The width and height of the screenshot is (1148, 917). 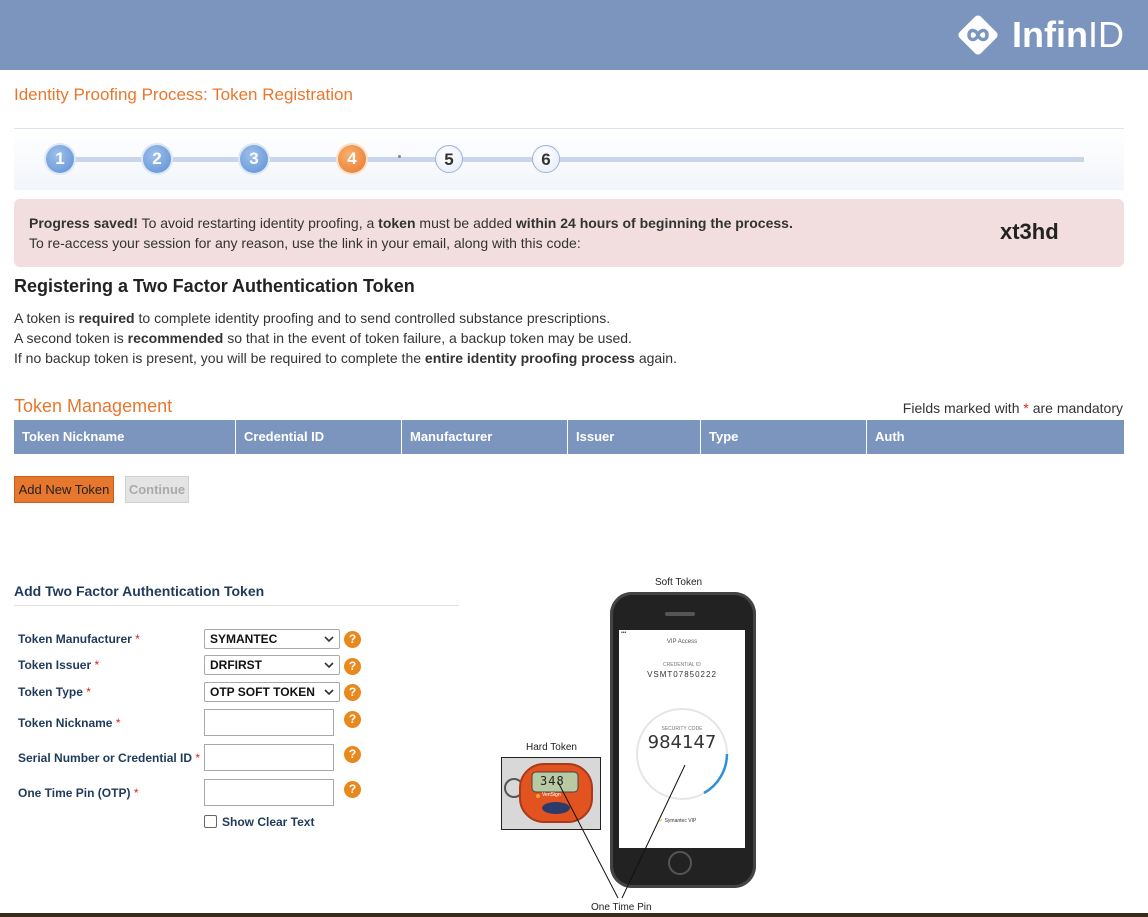 I want to click on one-time-pin-label: One Time Pin, so click(x=621, y=907).